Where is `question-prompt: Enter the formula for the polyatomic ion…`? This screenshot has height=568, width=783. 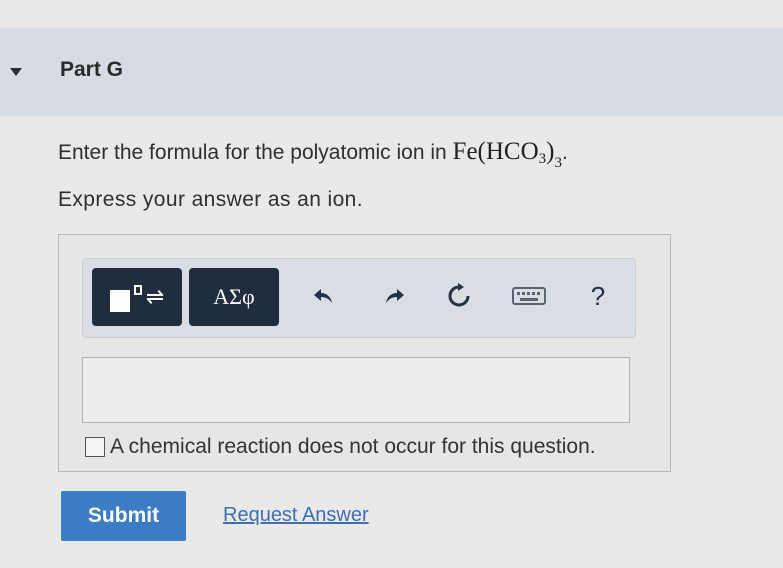 question-prompt: Enter the formula for the polyatomic ion… is located at coordinates (313, 154).